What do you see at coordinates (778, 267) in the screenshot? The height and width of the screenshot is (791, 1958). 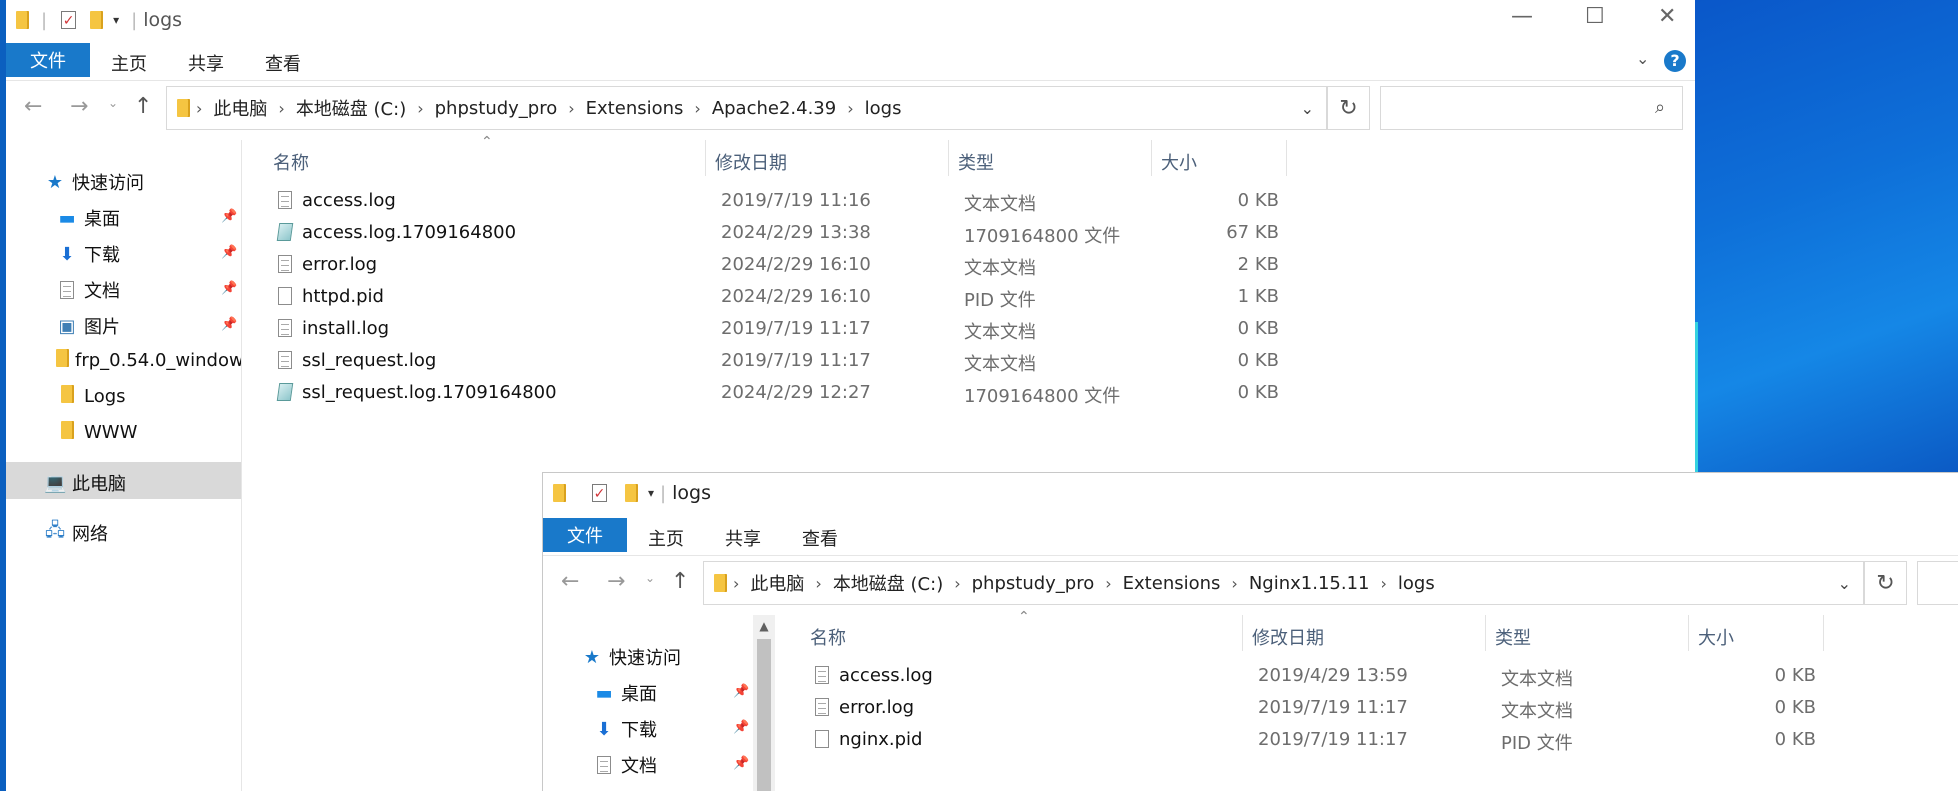 I see `file-row: error.log 2024/2/29 16:10 文本文档 2 KB` at bounding box center [778, 267].